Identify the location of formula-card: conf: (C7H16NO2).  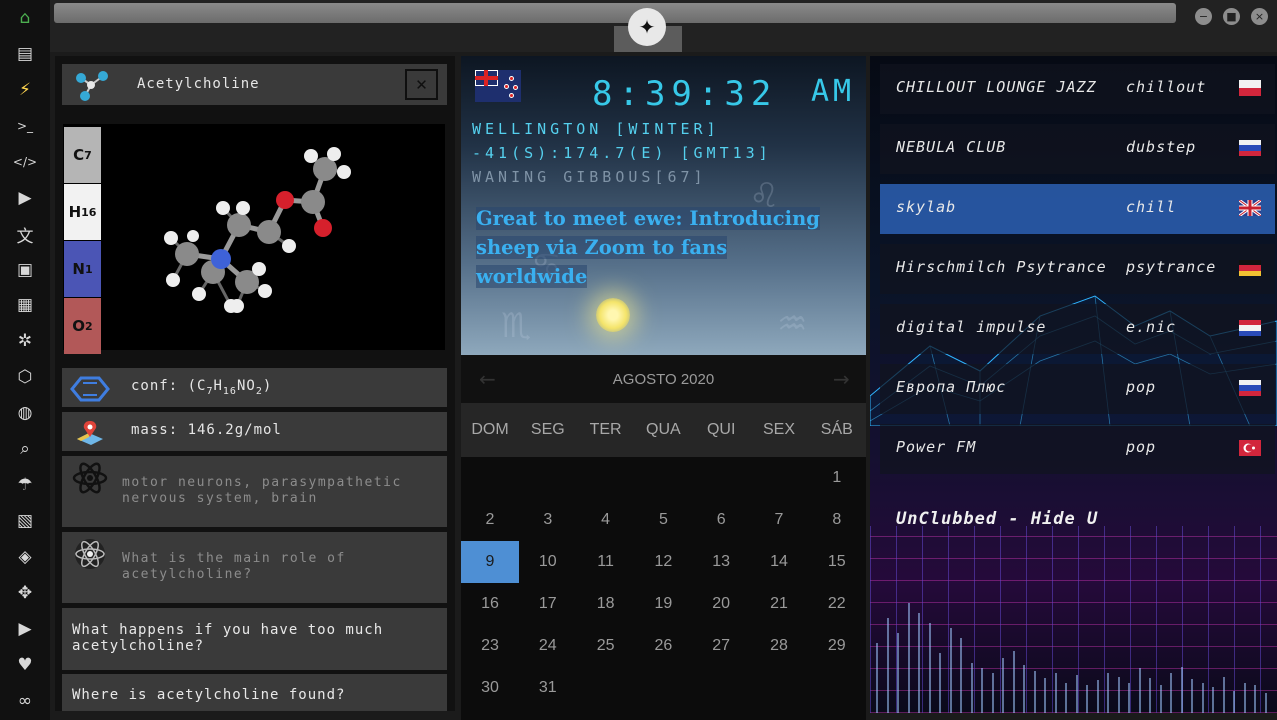
(254, 387).